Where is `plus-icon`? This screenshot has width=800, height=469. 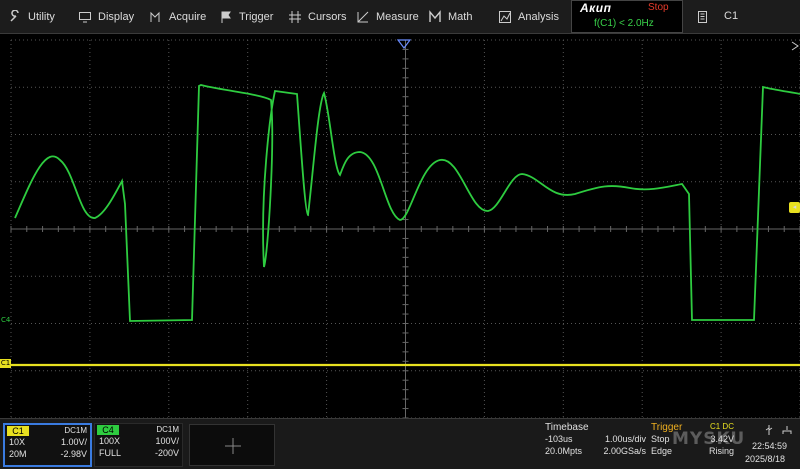 plus-icon is located at coordinates (233, 446).